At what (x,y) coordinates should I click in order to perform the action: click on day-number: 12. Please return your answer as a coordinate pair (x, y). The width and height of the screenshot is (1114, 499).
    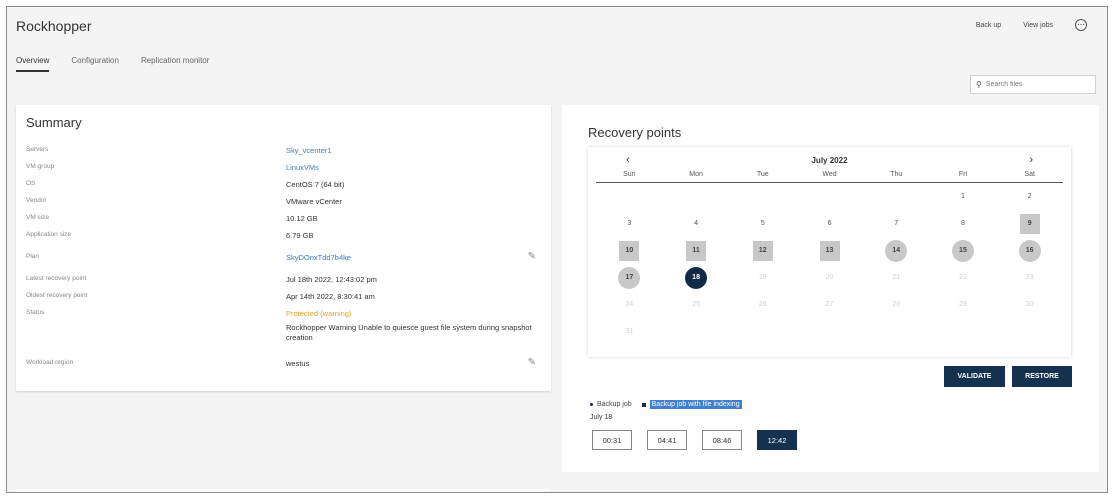
    Looking at the image, I should click on (762, 250).